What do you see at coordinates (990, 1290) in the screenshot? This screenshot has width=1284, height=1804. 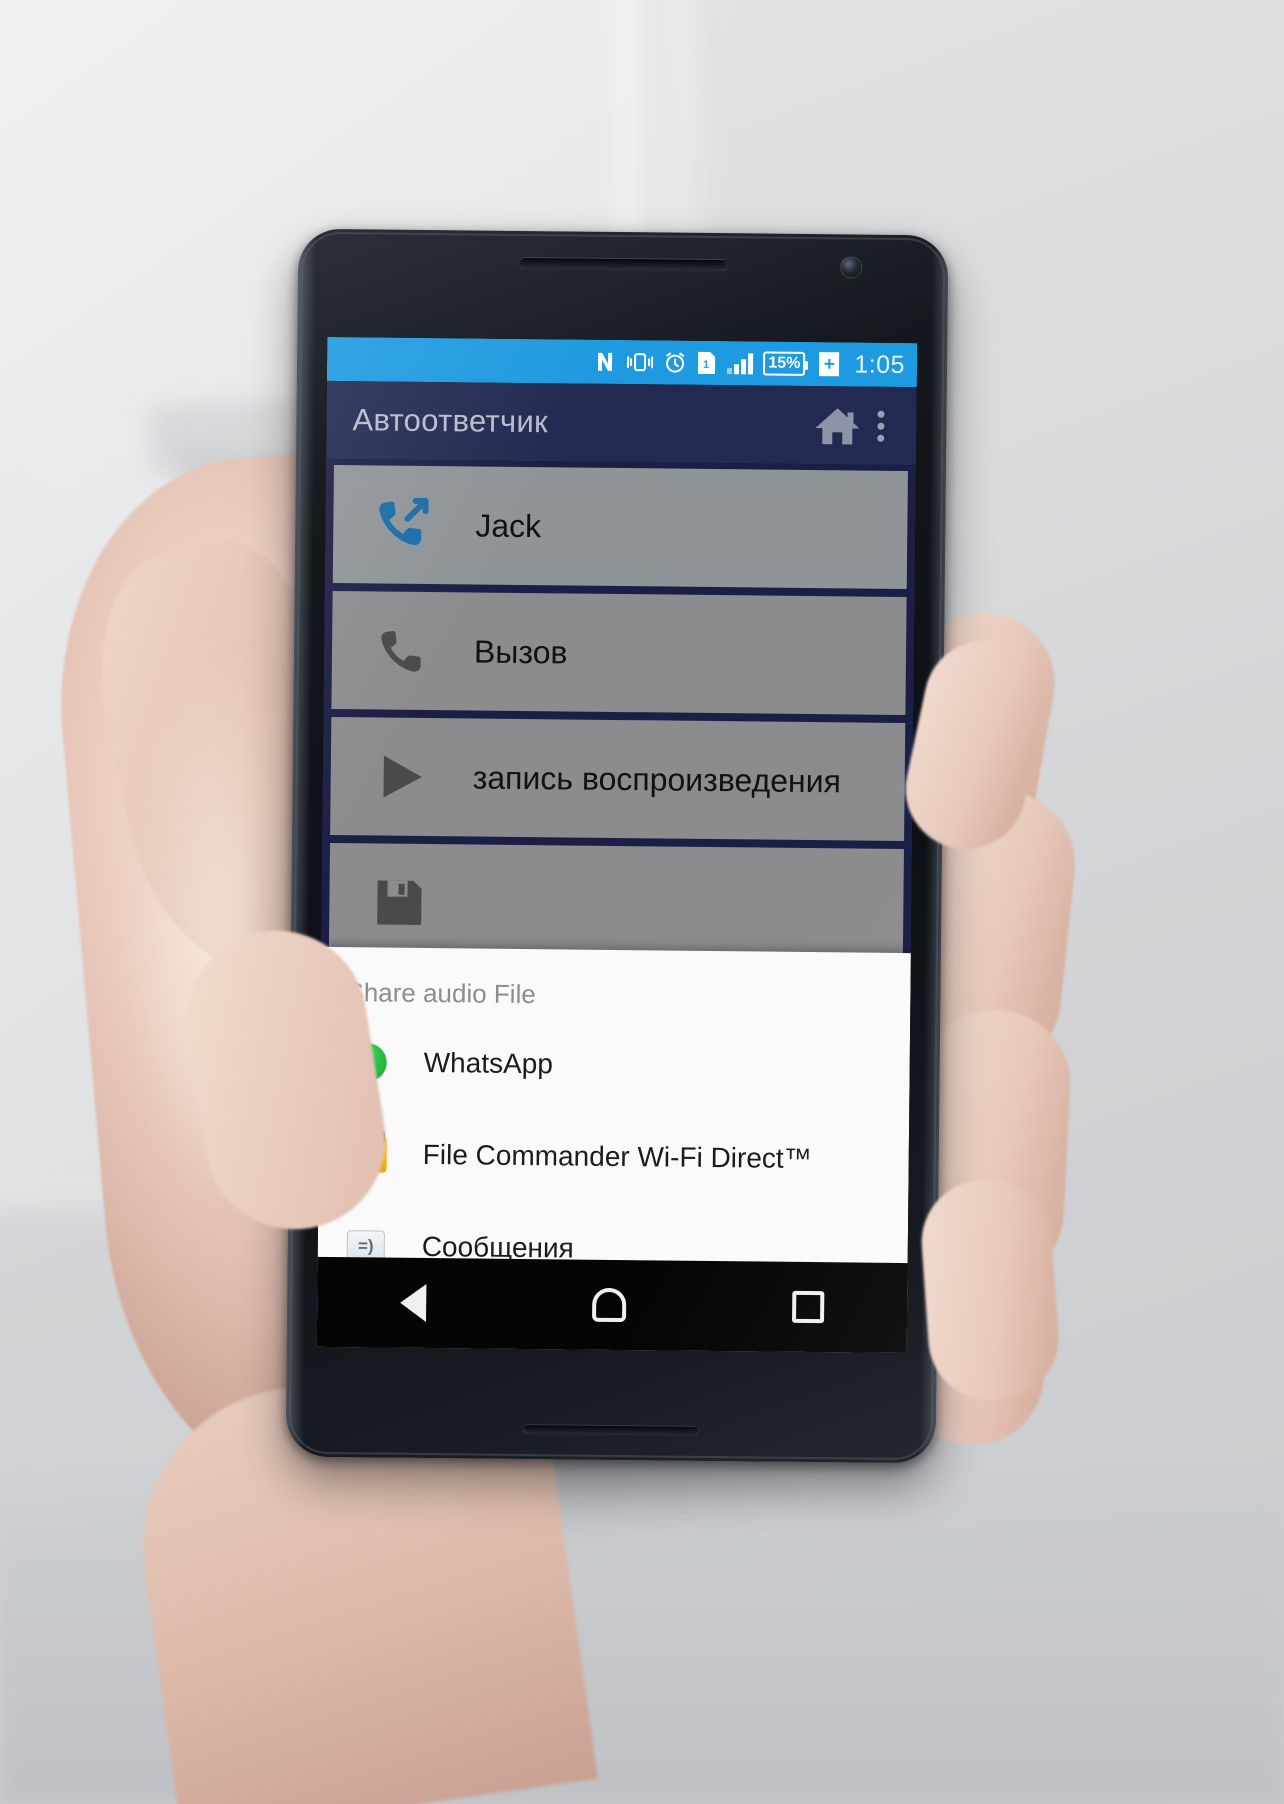 I see `hand-finger-overlap-pinky` at bounding box center [990, 1290].